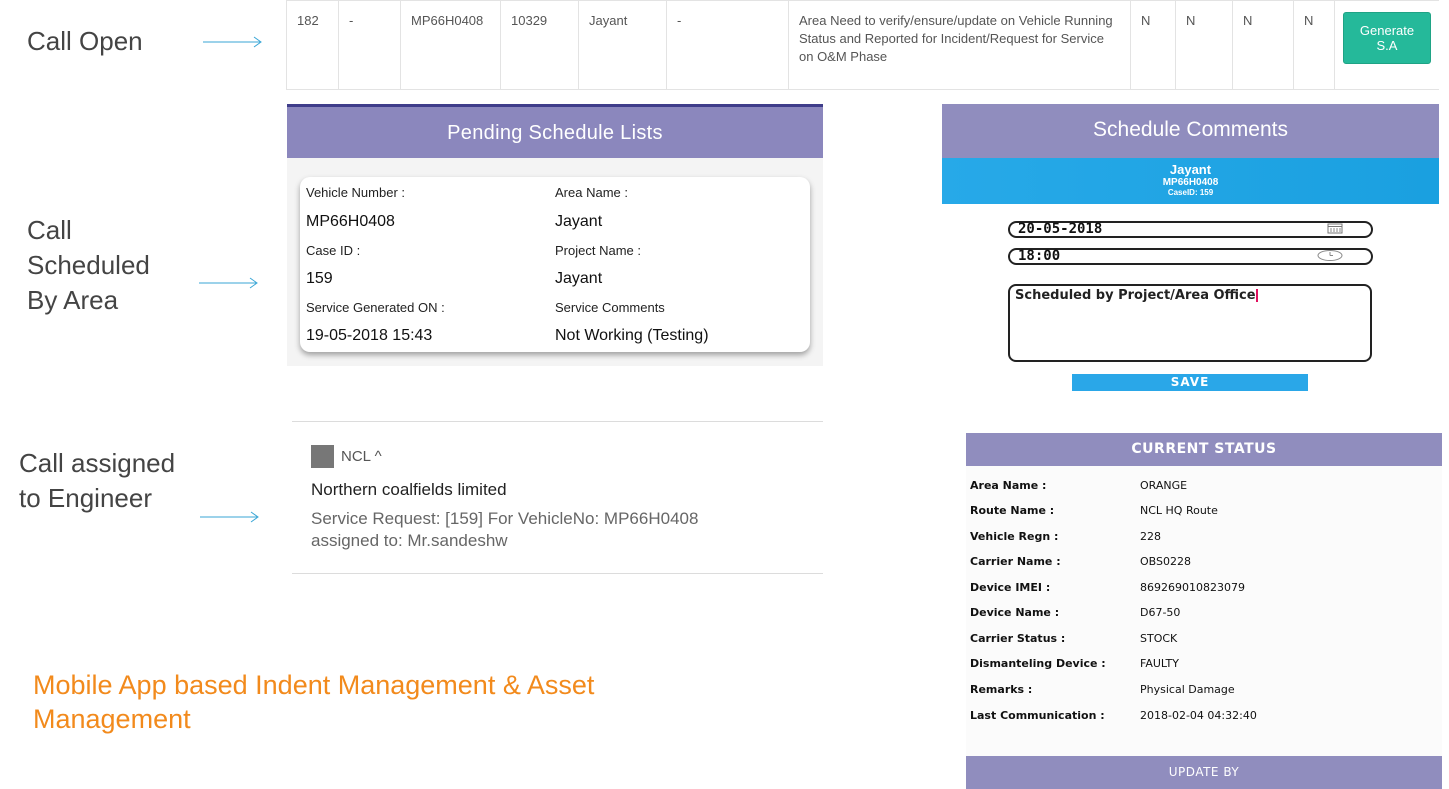 Image resolution: width=1449 pixels, height=789 pixels. Describe the element at coordinates (1204, 772) in the screenshot. I see `update-by-bar: UPDATE BY` at that location.